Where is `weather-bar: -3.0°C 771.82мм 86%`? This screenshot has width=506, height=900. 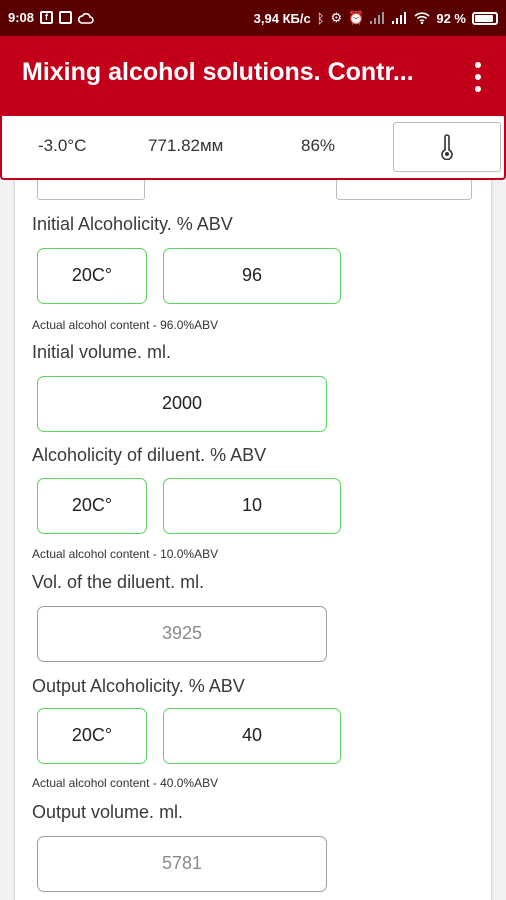
weather-bar: -3.0°C 771.82мм 86% is located at coordinates (253, 148).